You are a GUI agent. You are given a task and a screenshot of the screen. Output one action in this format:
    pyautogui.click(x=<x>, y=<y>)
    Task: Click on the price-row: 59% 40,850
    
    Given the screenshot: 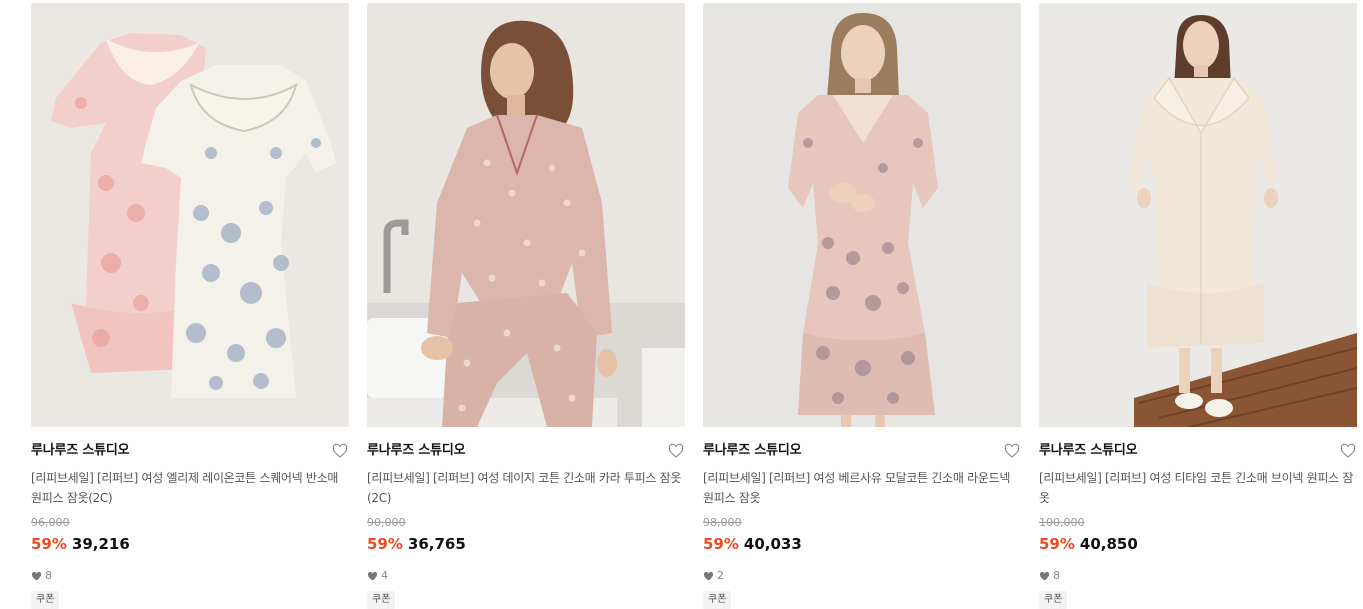 What is the action you would take?
    pyautogui.click(x=1198, y=544)
    